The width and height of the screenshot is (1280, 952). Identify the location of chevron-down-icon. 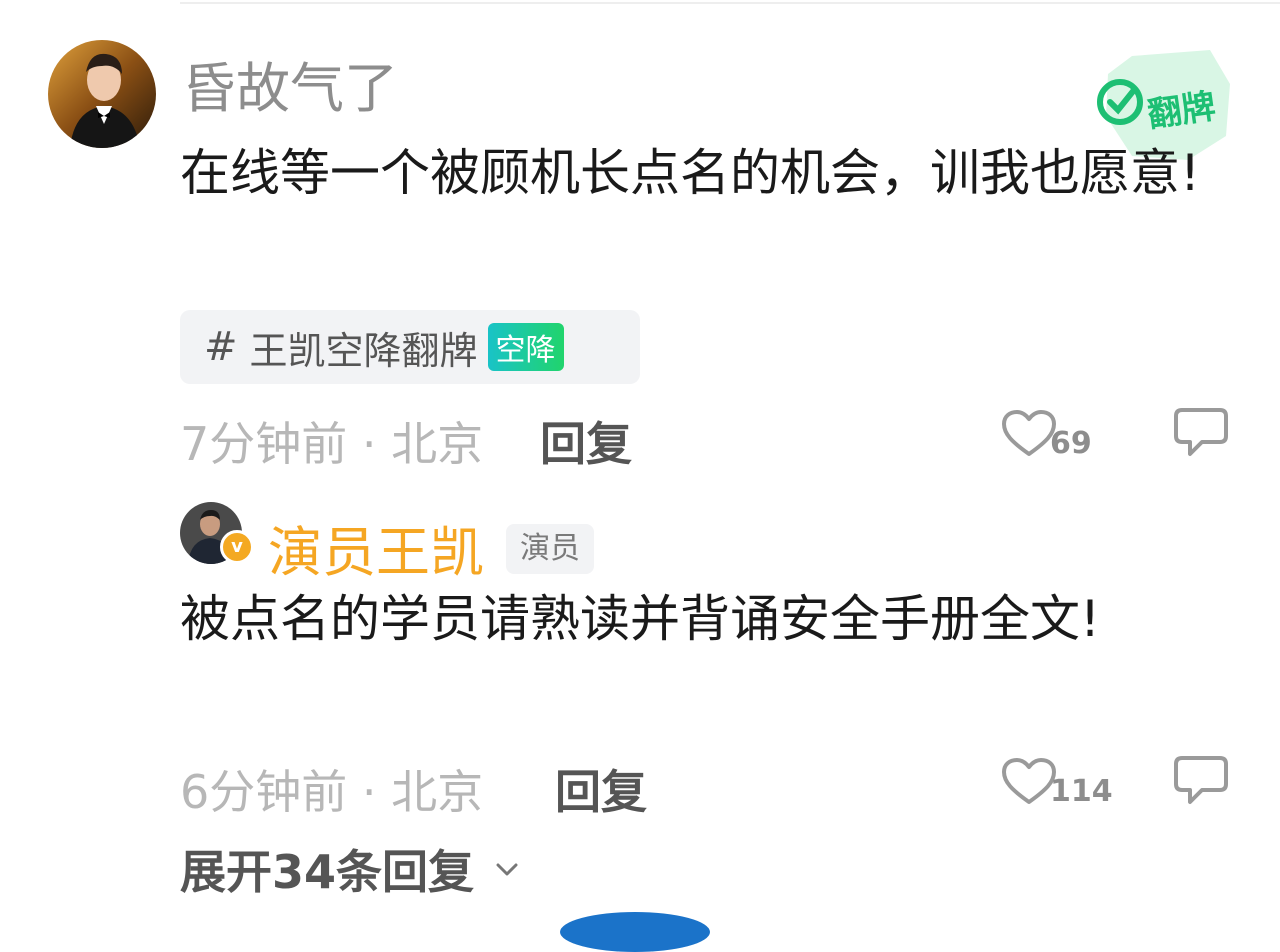
(507, 869).